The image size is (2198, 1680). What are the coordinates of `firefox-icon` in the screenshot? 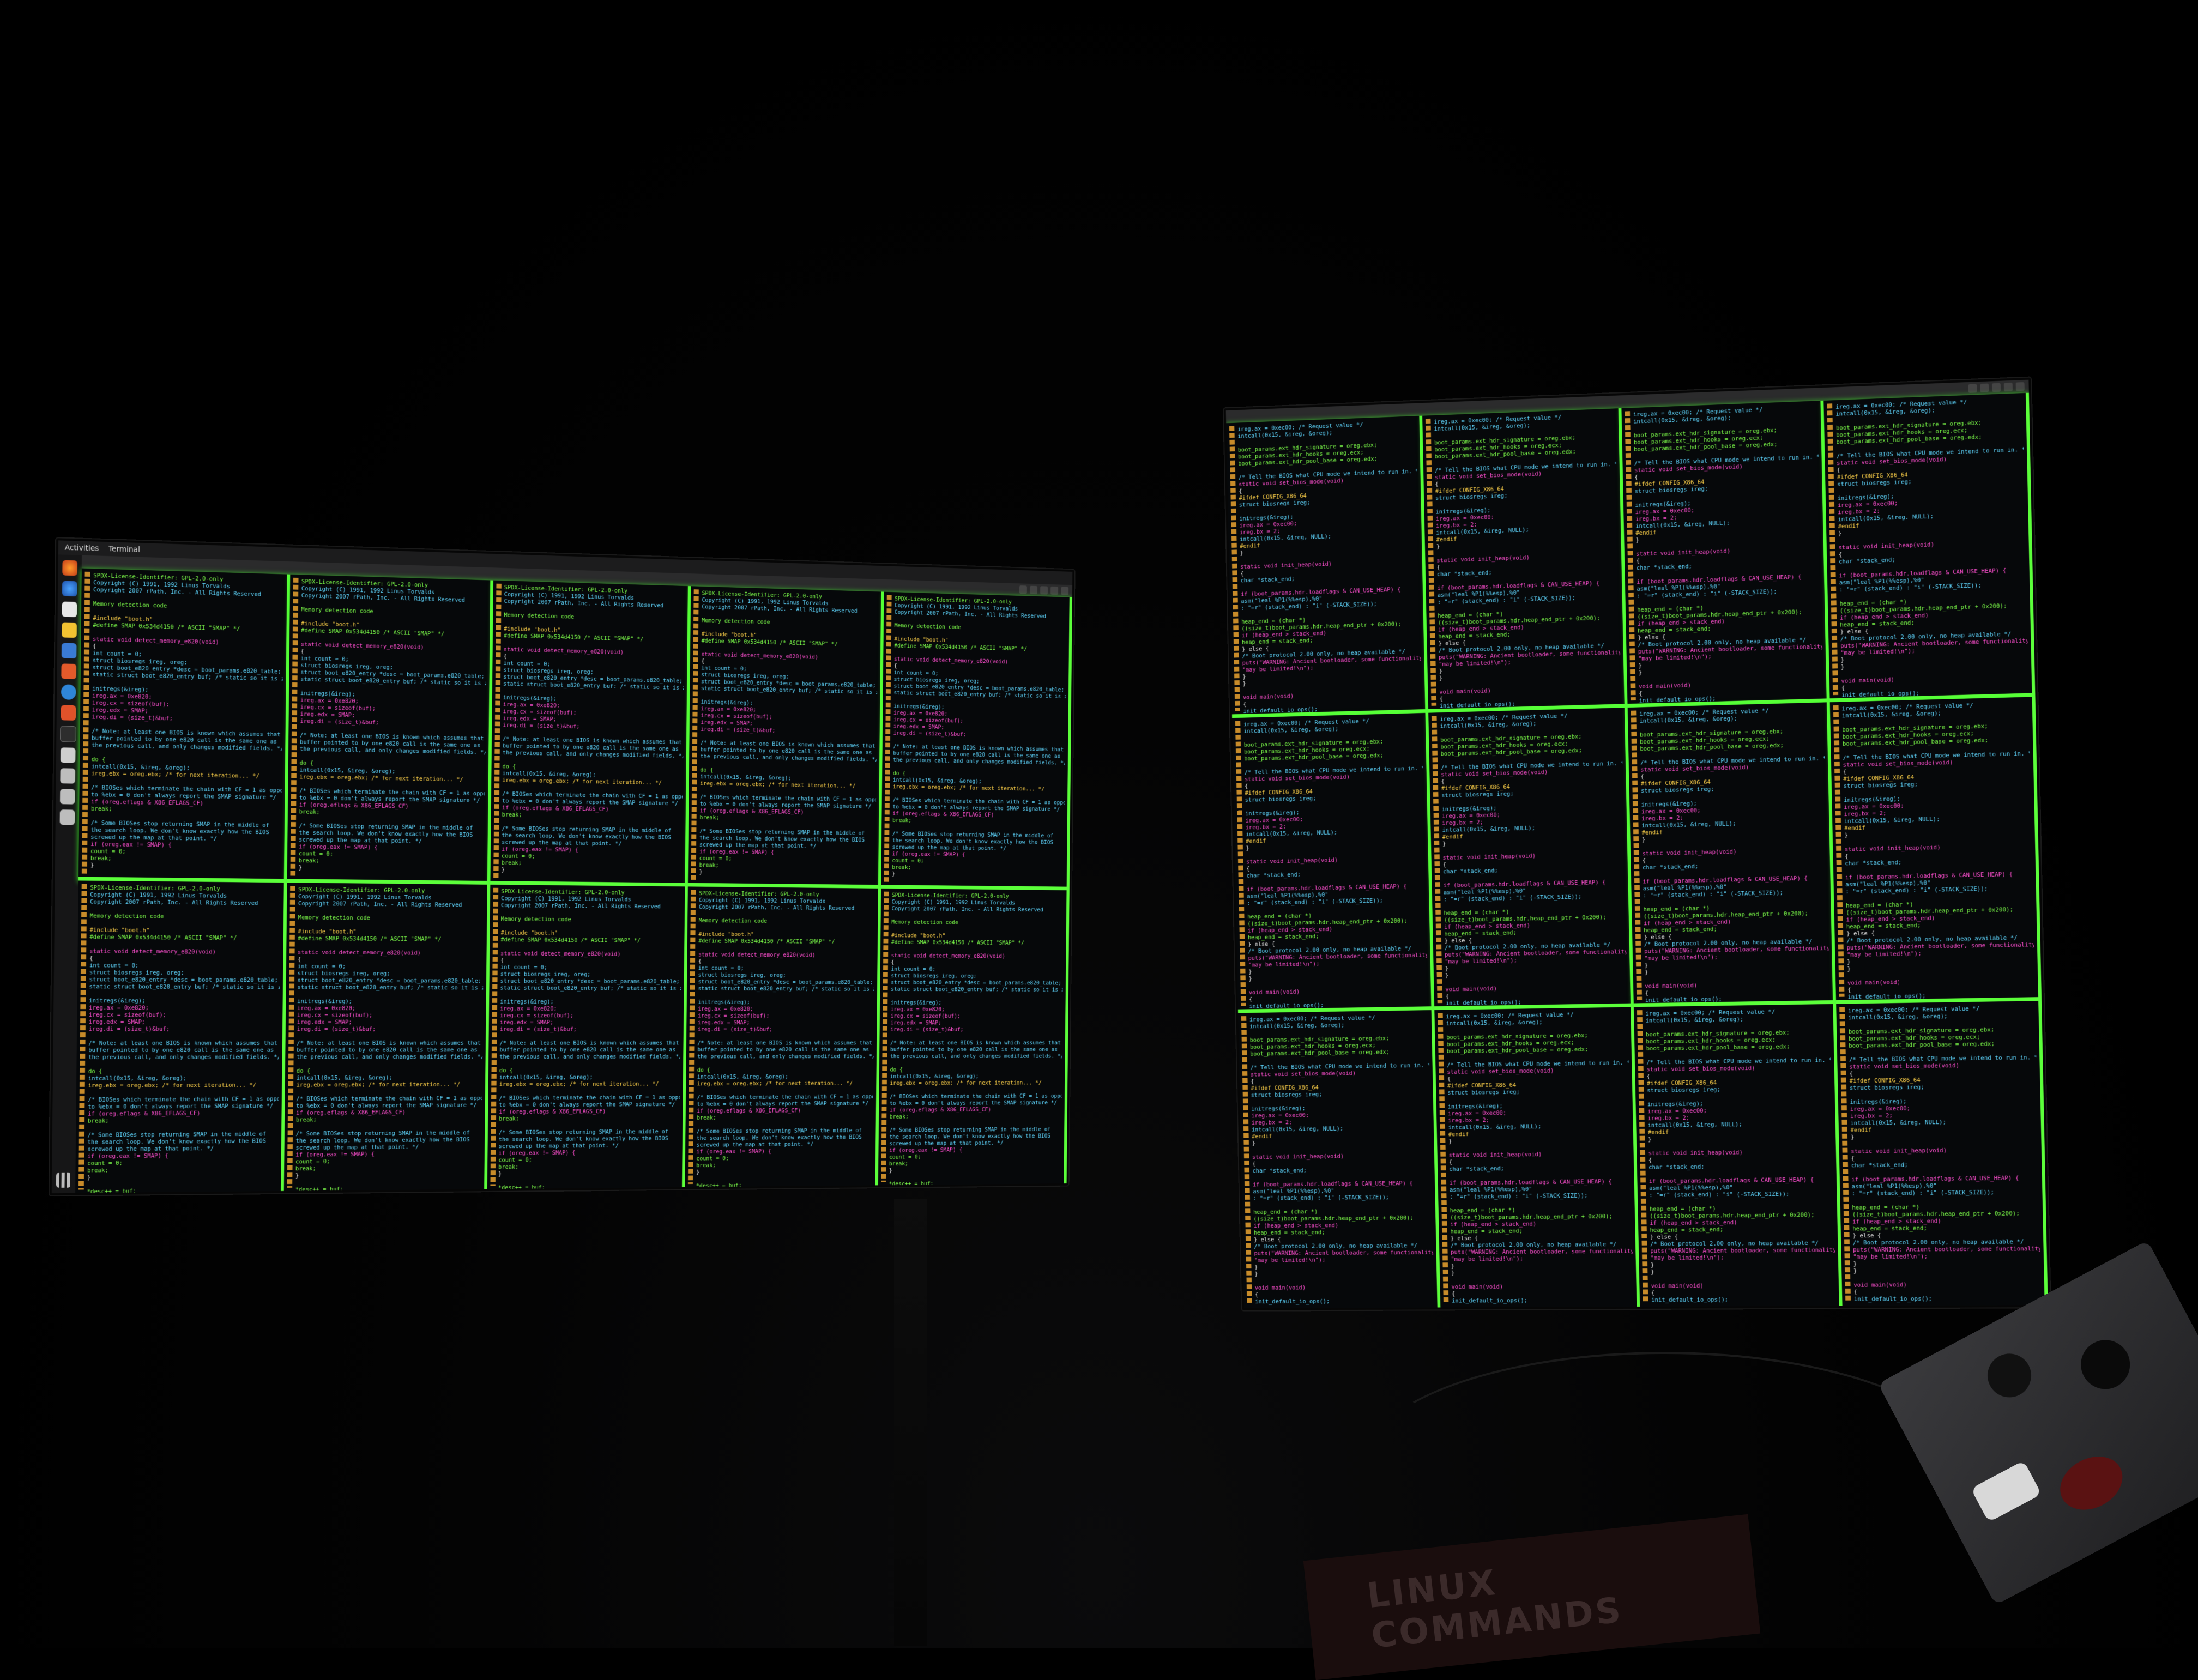 It's located at (70, 568).